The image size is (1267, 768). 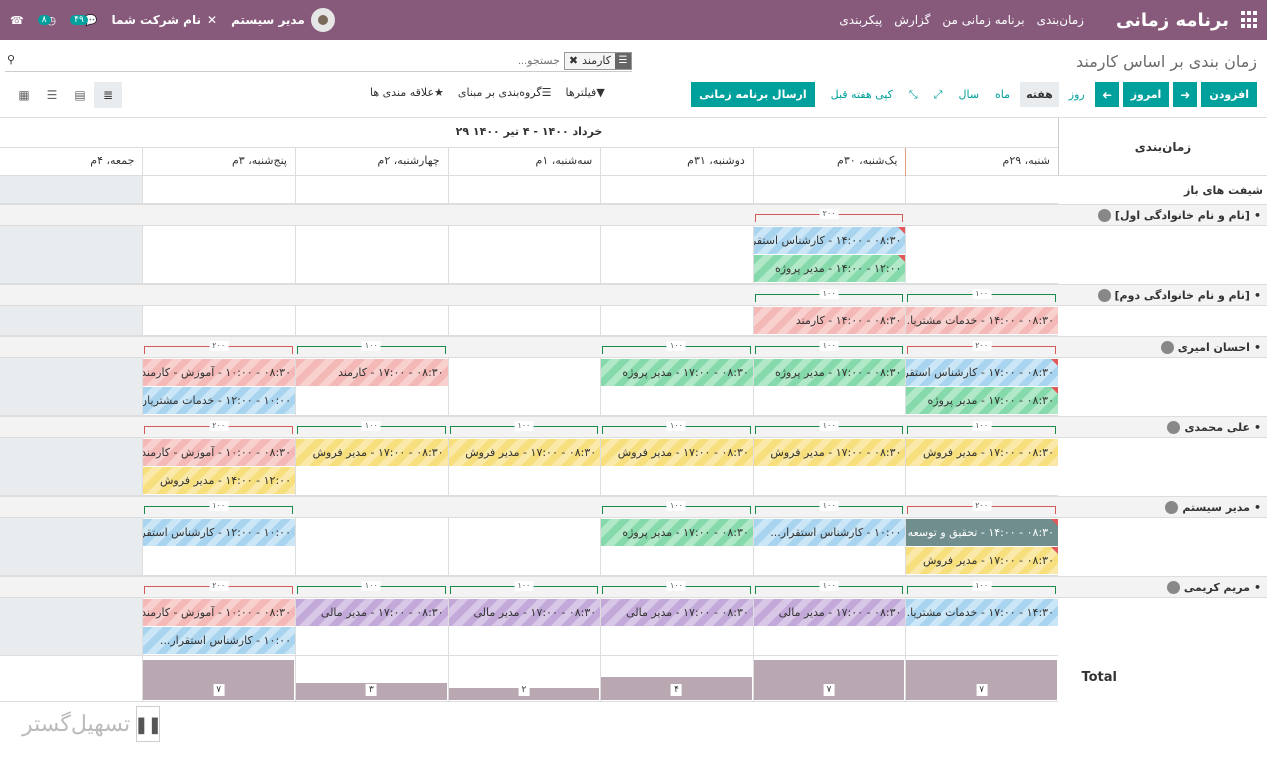 What do you see at coordinates (219, 480) in the screenshot?
I see `shift-pill: ۱۲:۰۰ - ۱۴:۰۰ - مدیر فروش` at bounding box center [219, 480].